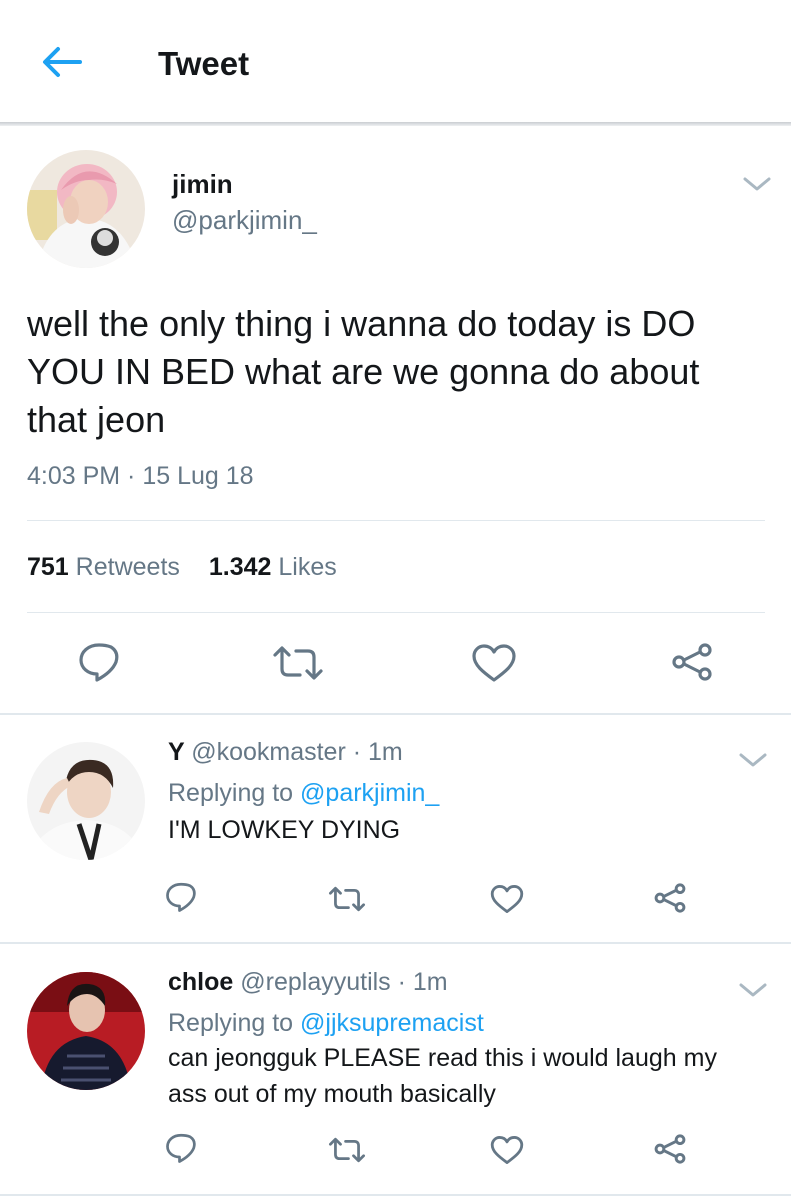 The width and height of the screenshot is (791, 1200). What do you see at coordinates (140, 476) in the screenshot?
I see `tweet-timestamp: 4:03 PM · 15 Lug 18` at bounding box center [140, 476].